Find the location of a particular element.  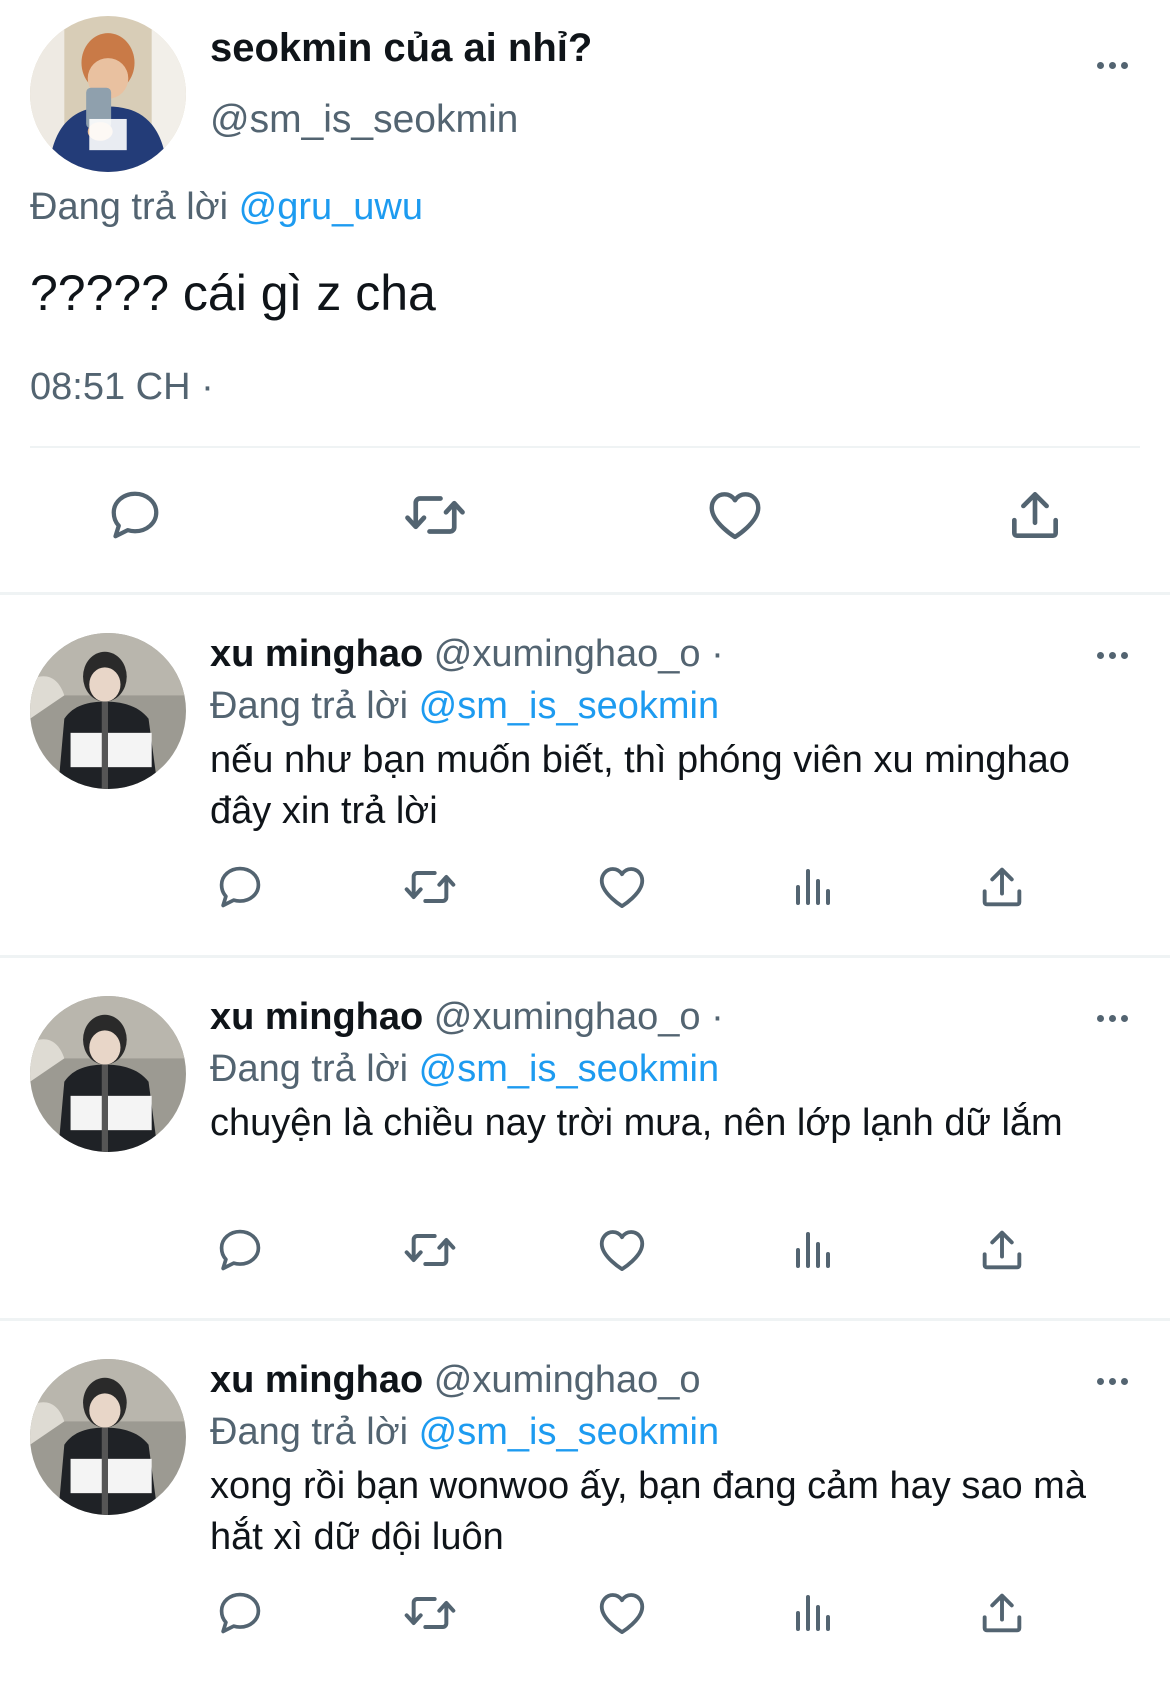

reply-header: xu minghao @xuminghao_o is located at coordinates (455, 1380).